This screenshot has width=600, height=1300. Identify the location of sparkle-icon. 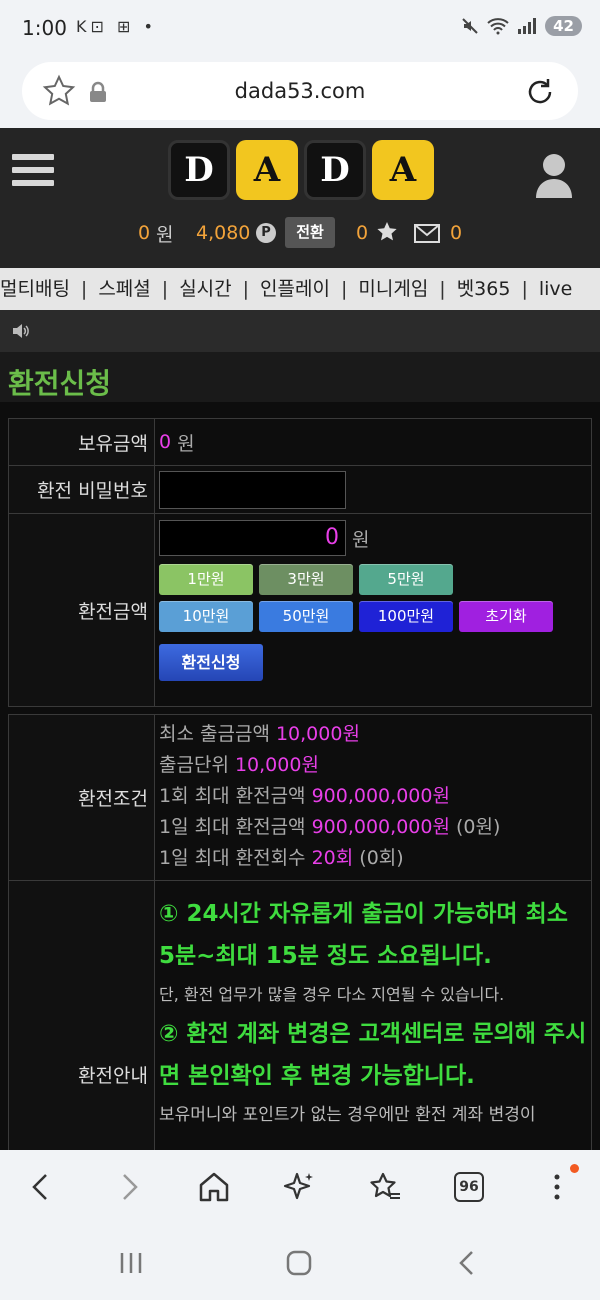
(299, 1187).